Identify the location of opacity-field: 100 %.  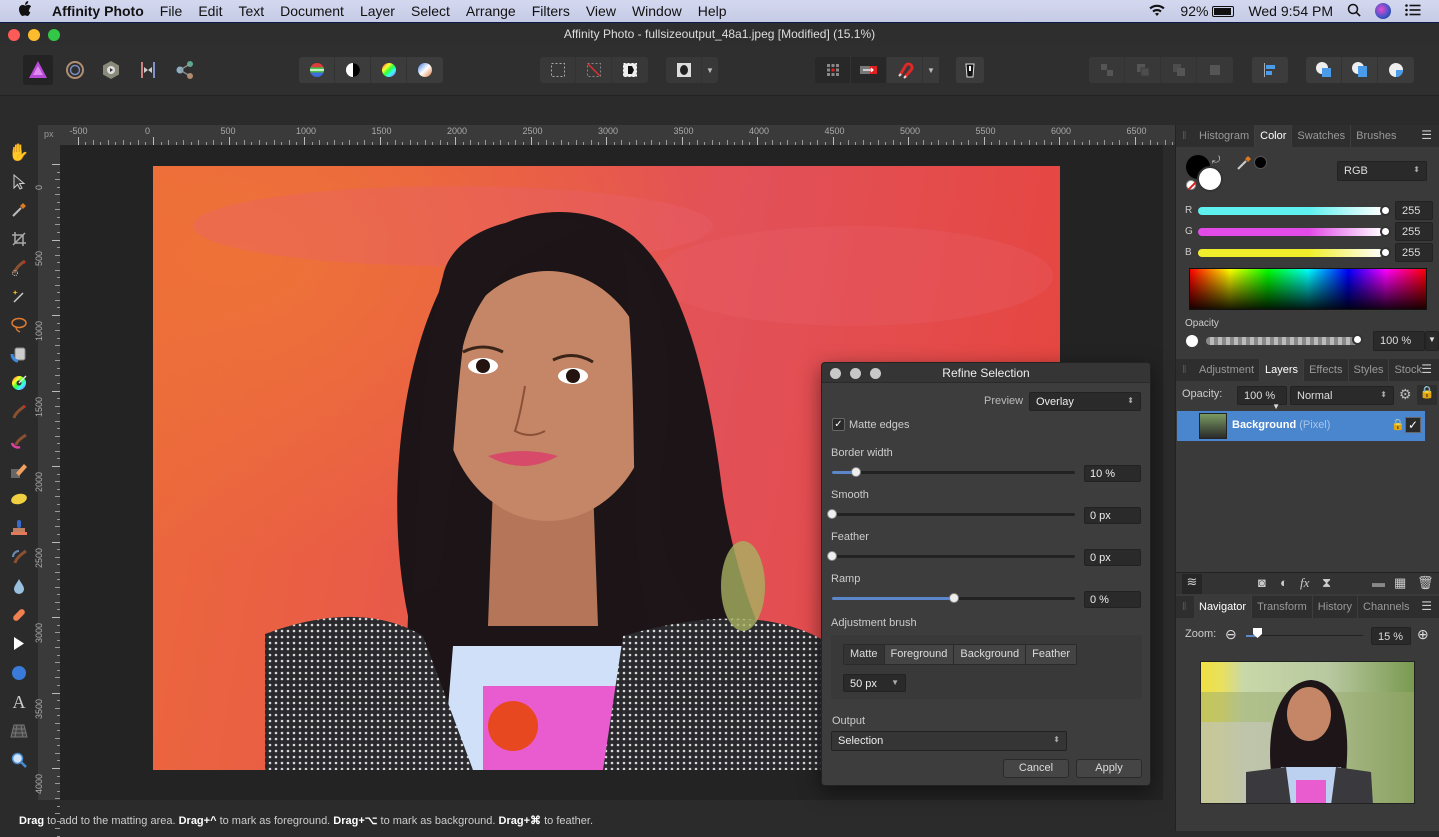
(1399, 341).